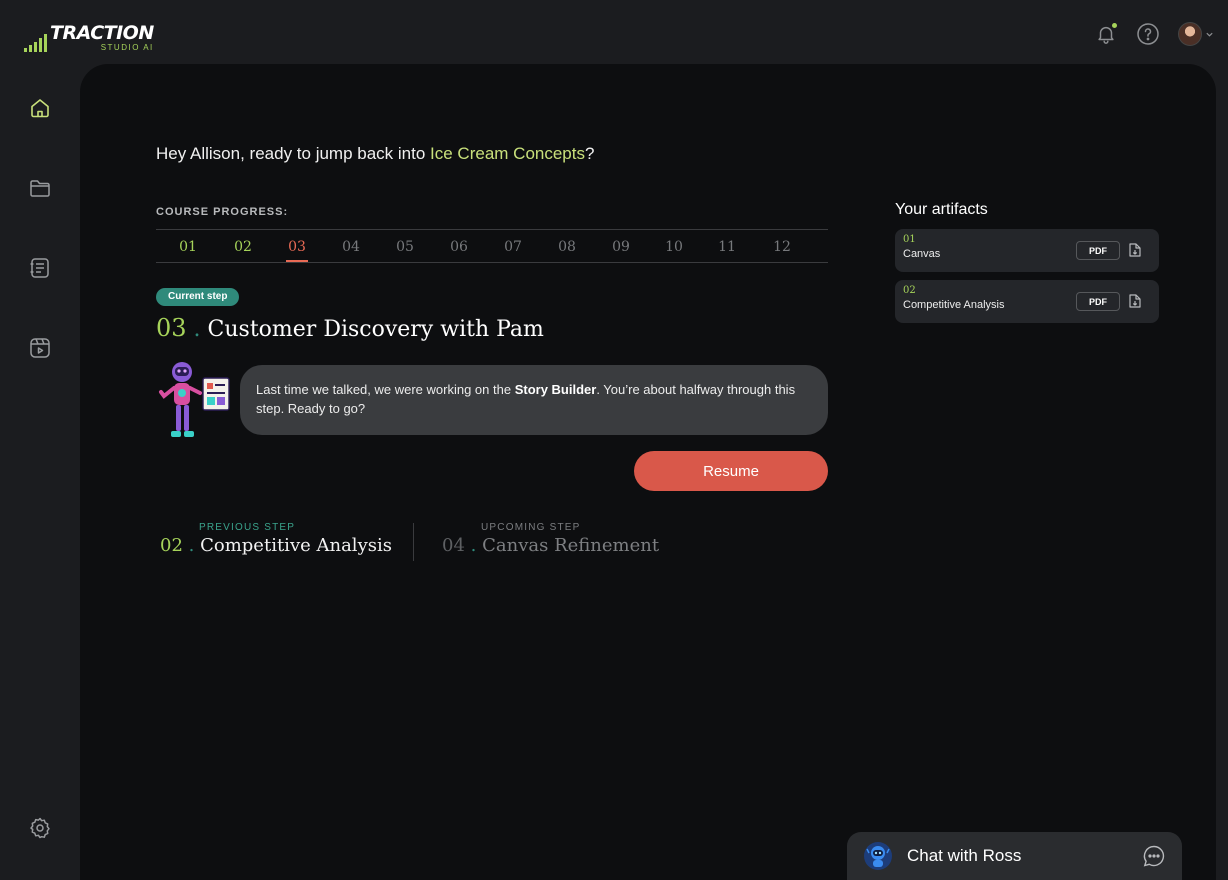  I want to click on current-step-title: 03 . Customer Discovery with Pam, so click(350, 328).